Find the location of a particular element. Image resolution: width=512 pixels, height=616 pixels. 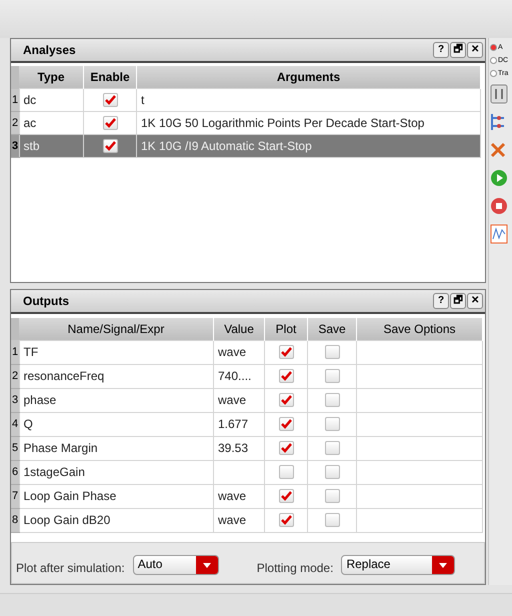

name-cell: Loop Gain dB20 is located at coordinates (116, 520).